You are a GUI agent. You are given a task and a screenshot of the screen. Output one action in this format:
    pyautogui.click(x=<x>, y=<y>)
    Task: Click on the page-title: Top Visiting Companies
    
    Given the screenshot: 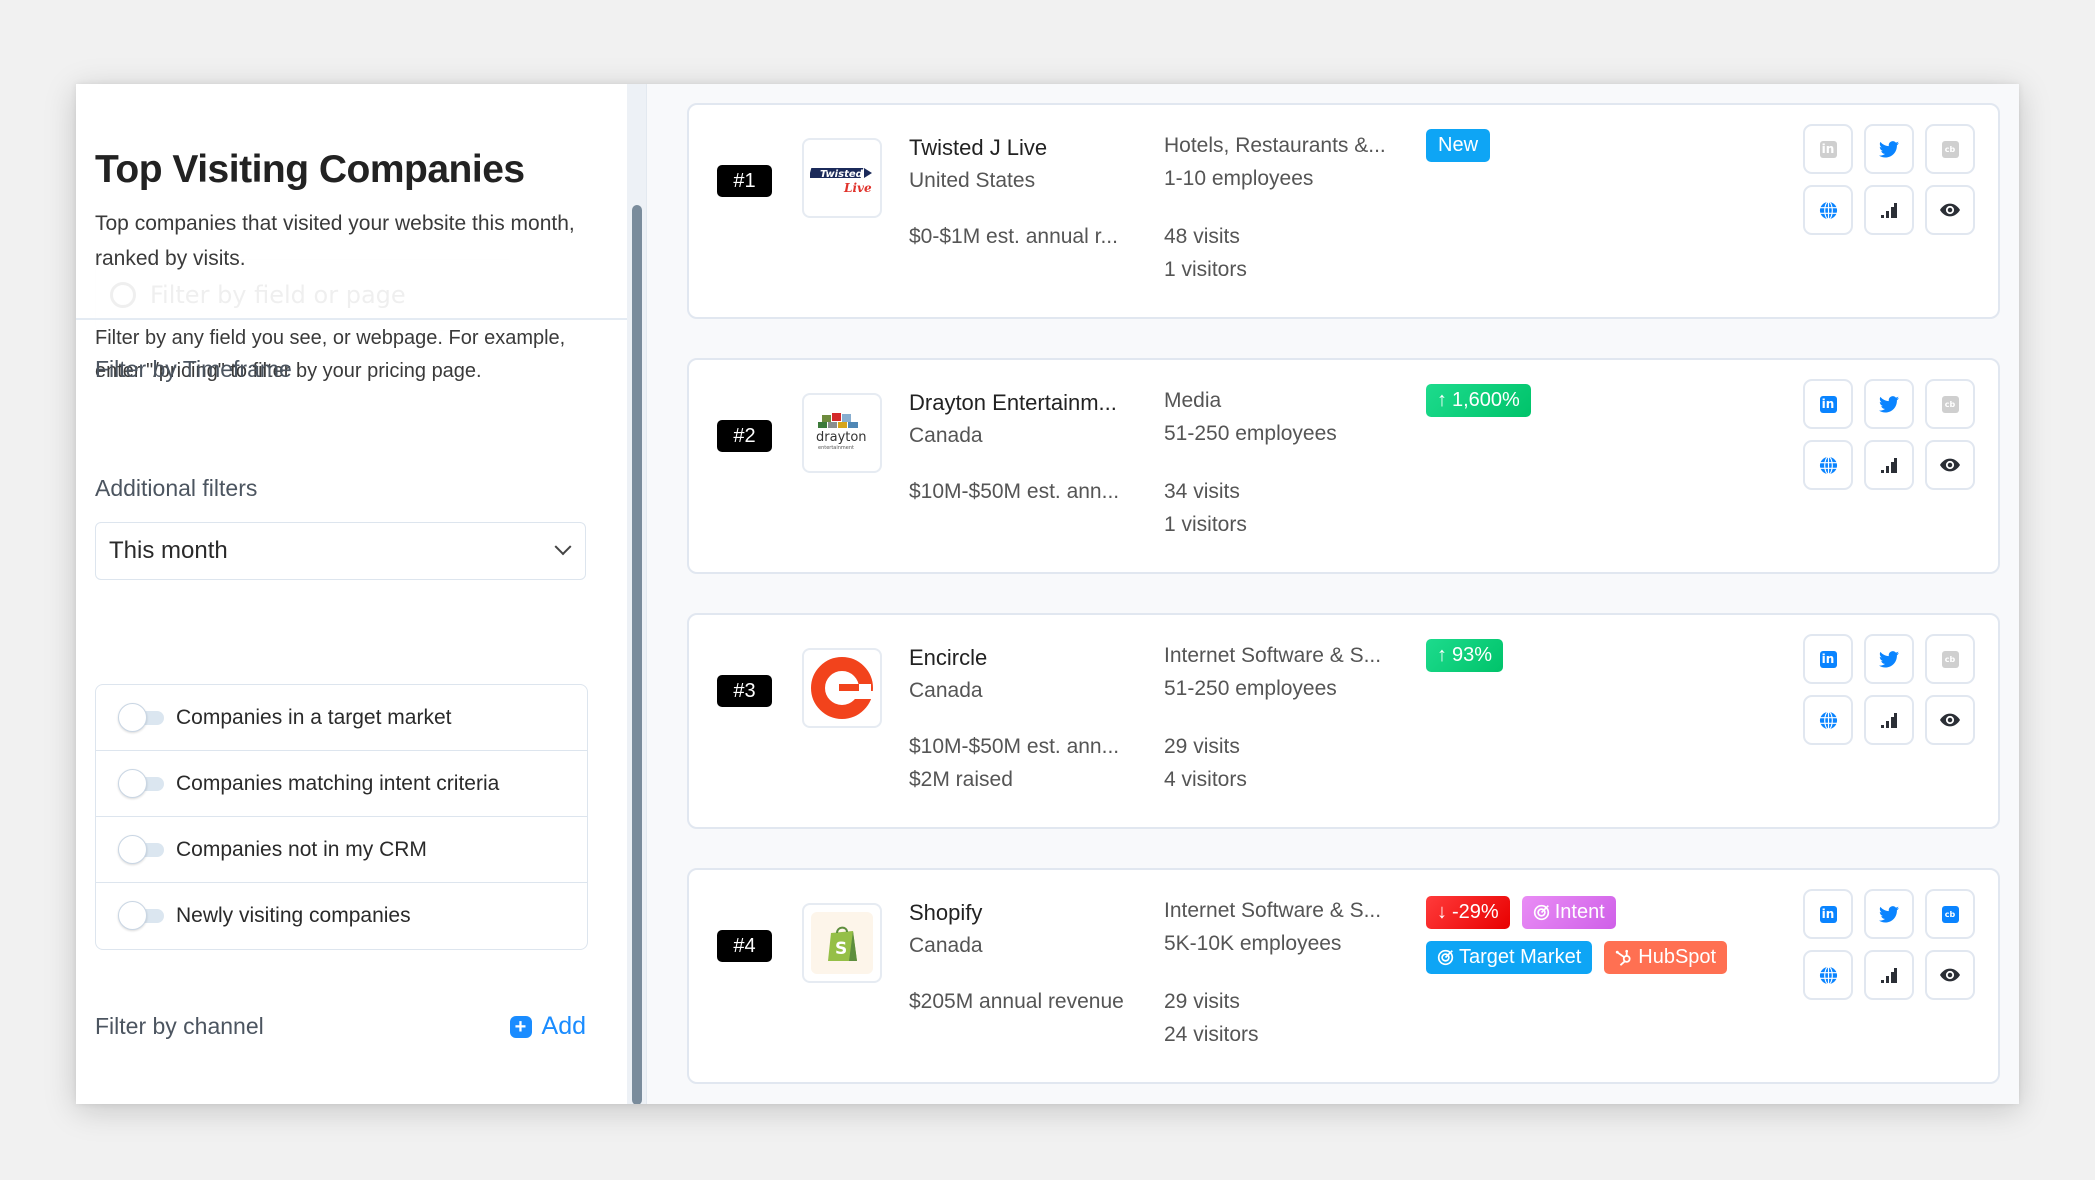 What is the action you would take?
    pyautogui.click(x=310, y=169)
    